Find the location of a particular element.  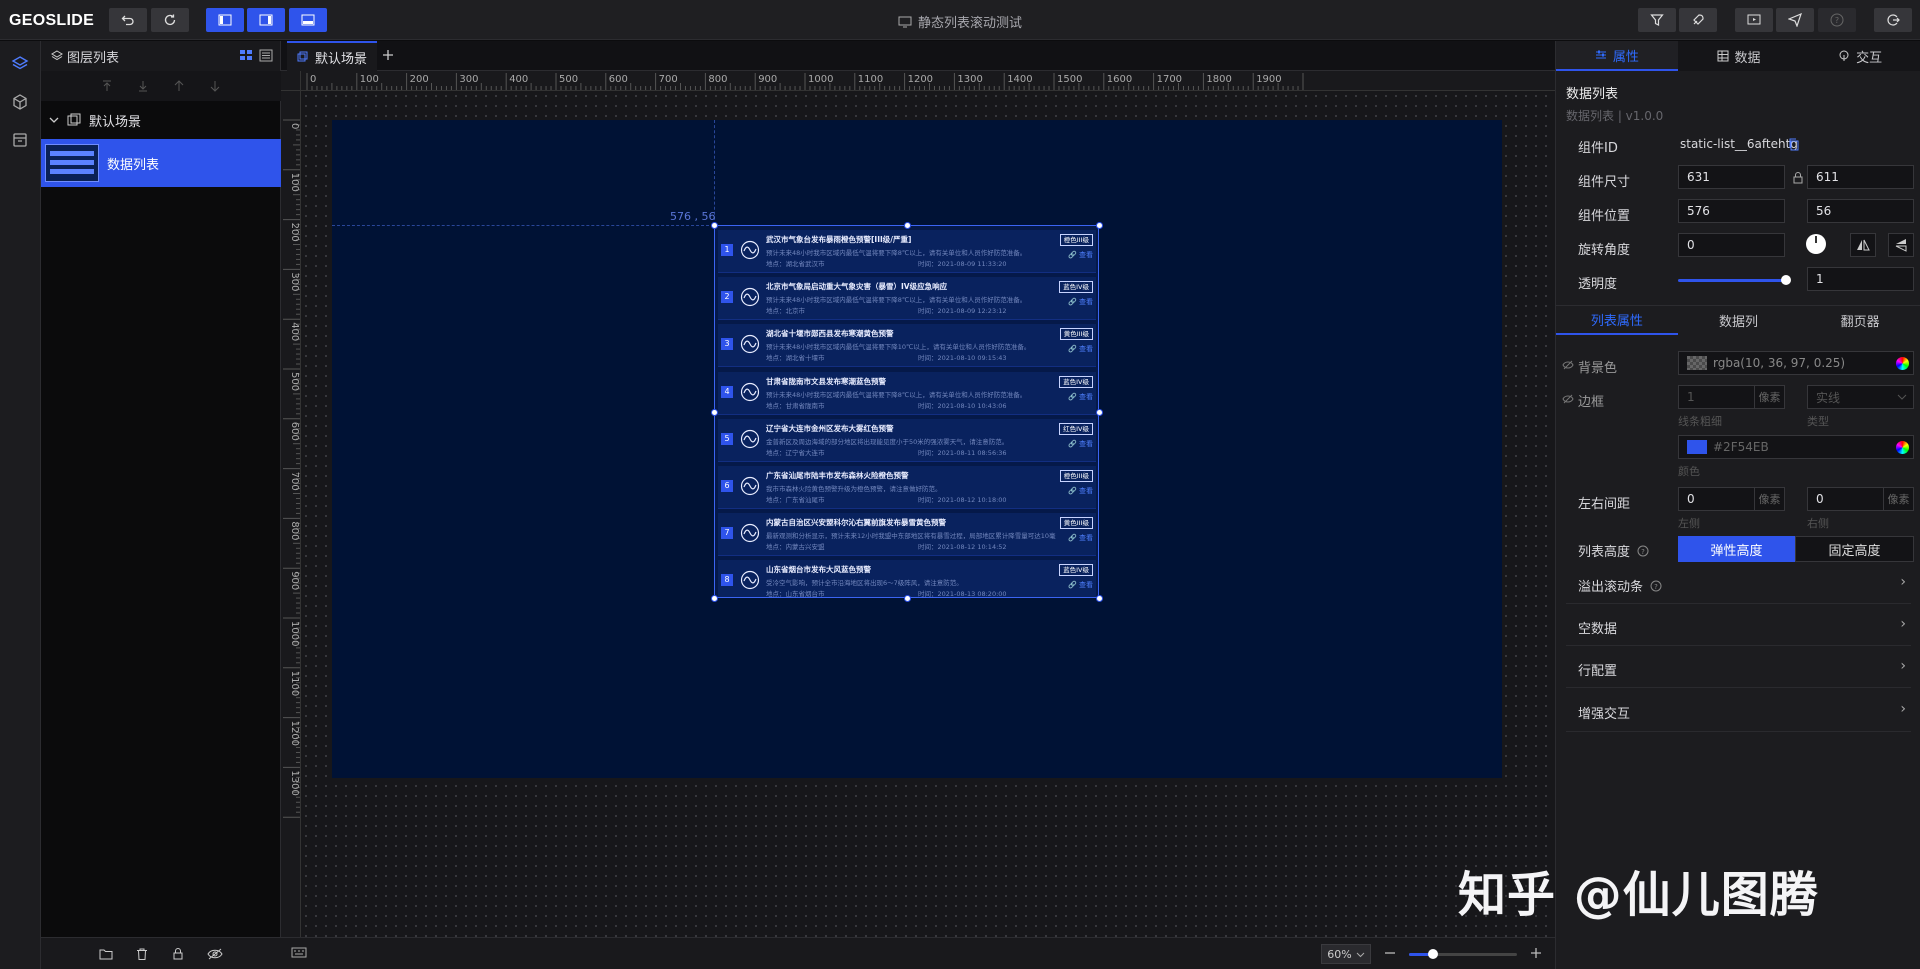

rotation-input: 0 is located at coordinates (1731, 245).